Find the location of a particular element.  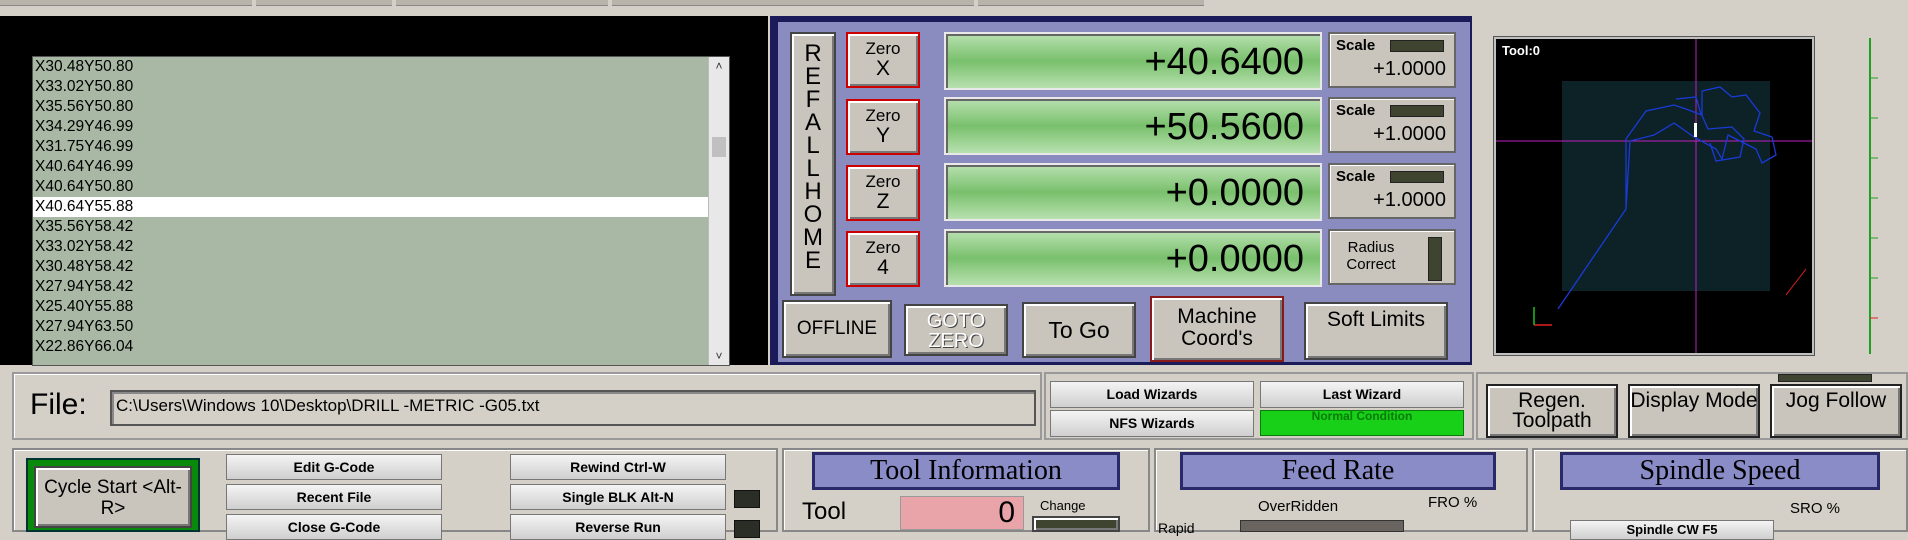

chevron-down-icon: ˅ is located at coordinates (719, 356).